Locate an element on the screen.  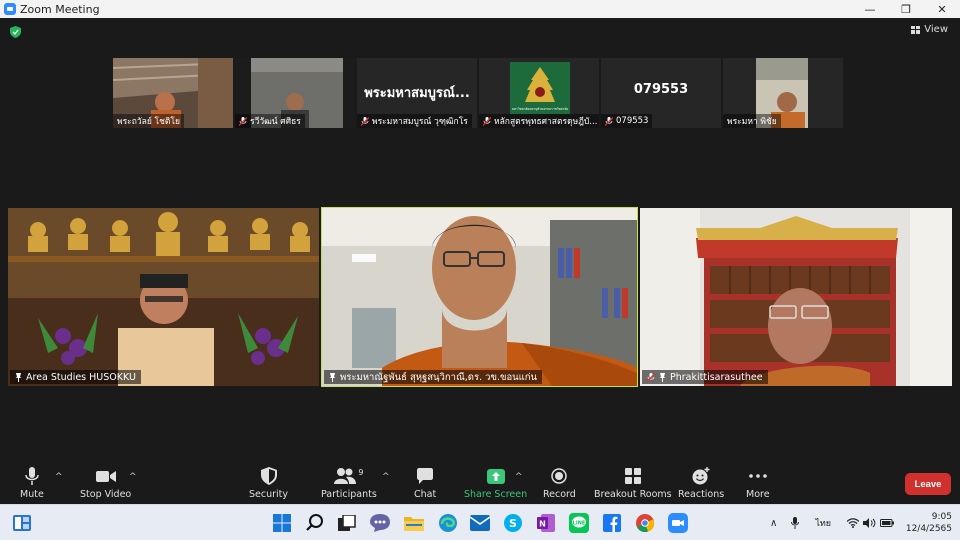
participants-icon is located at coordinates (345, 476).